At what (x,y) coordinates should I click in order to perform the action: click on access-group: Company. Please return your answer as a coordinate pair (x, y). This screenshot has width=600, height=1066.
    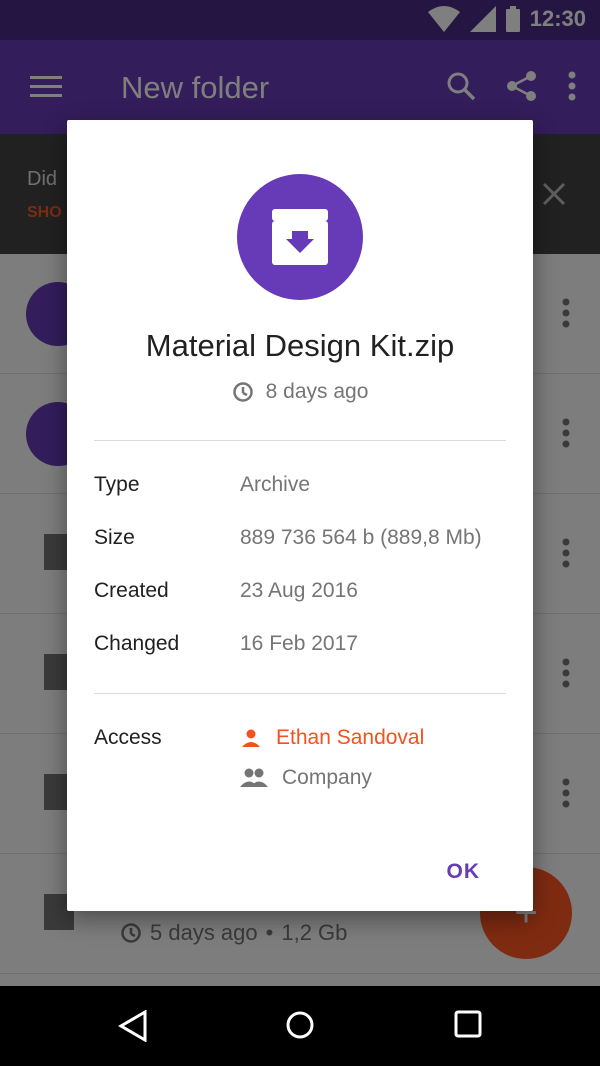
    Looking at the image, I should click on (306, 778).